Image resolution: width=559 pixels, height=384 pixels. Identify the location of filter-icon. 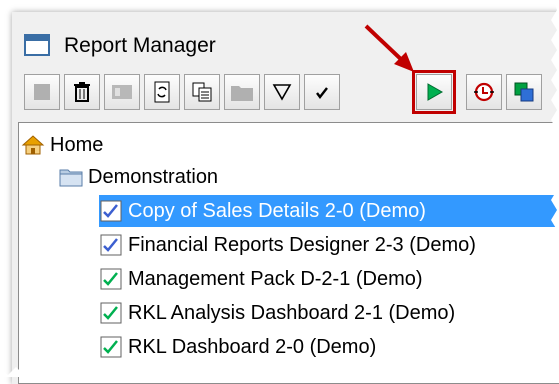
(282, 92).